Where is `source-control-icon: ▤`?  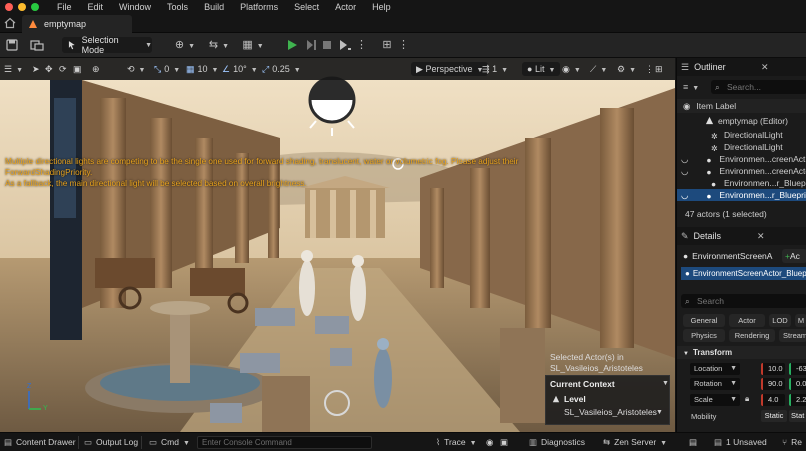
source-control-icon: ▤ is located at coordinates (693, 442).